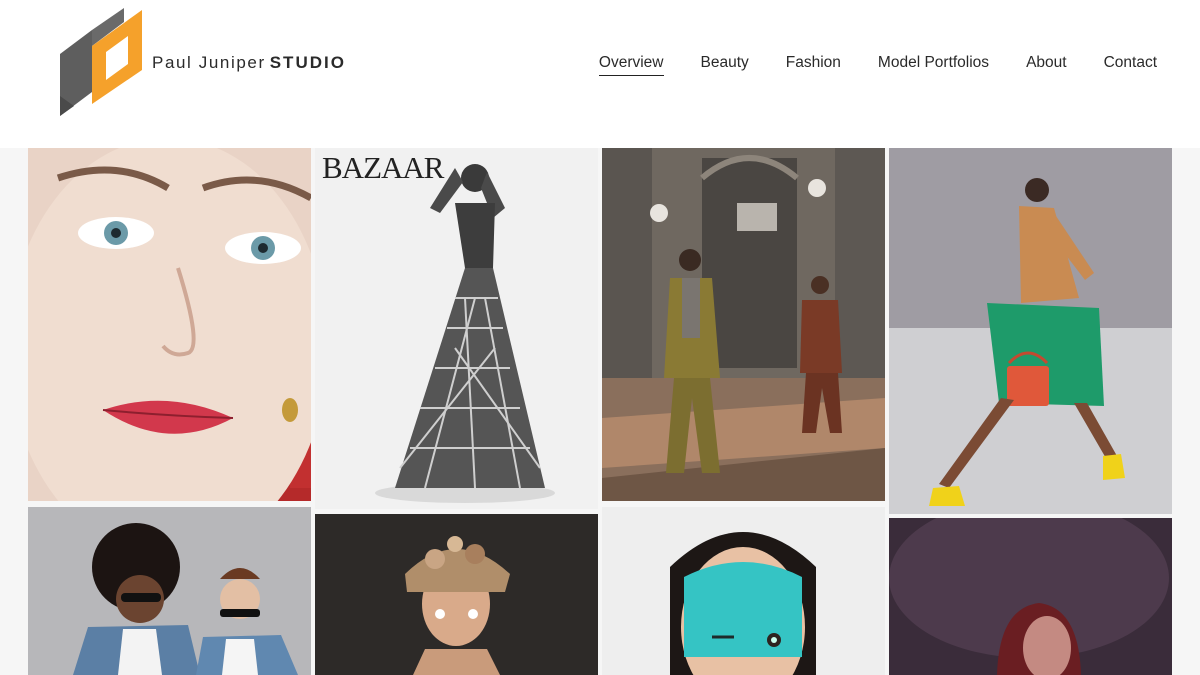 This screenshot has height=675, width=1200. I want to click on photo-fashion-suits, so click(743, 324).